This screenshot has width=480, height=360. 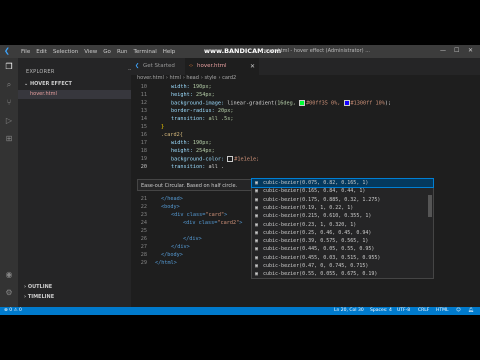 I want to click on suggestion-item: ▣ cubic-bezier(0.175, 0.885, 0.32, 1.275), so click(x=342, y=200).